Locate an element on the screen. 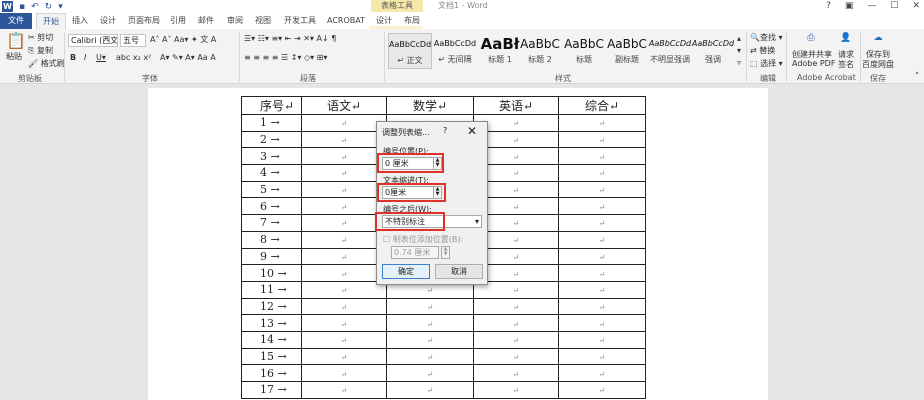 The height and width of the screenshot is (400, 924). format-painter-button: 🖌 格式刷 is located at coordinates (46, 63).